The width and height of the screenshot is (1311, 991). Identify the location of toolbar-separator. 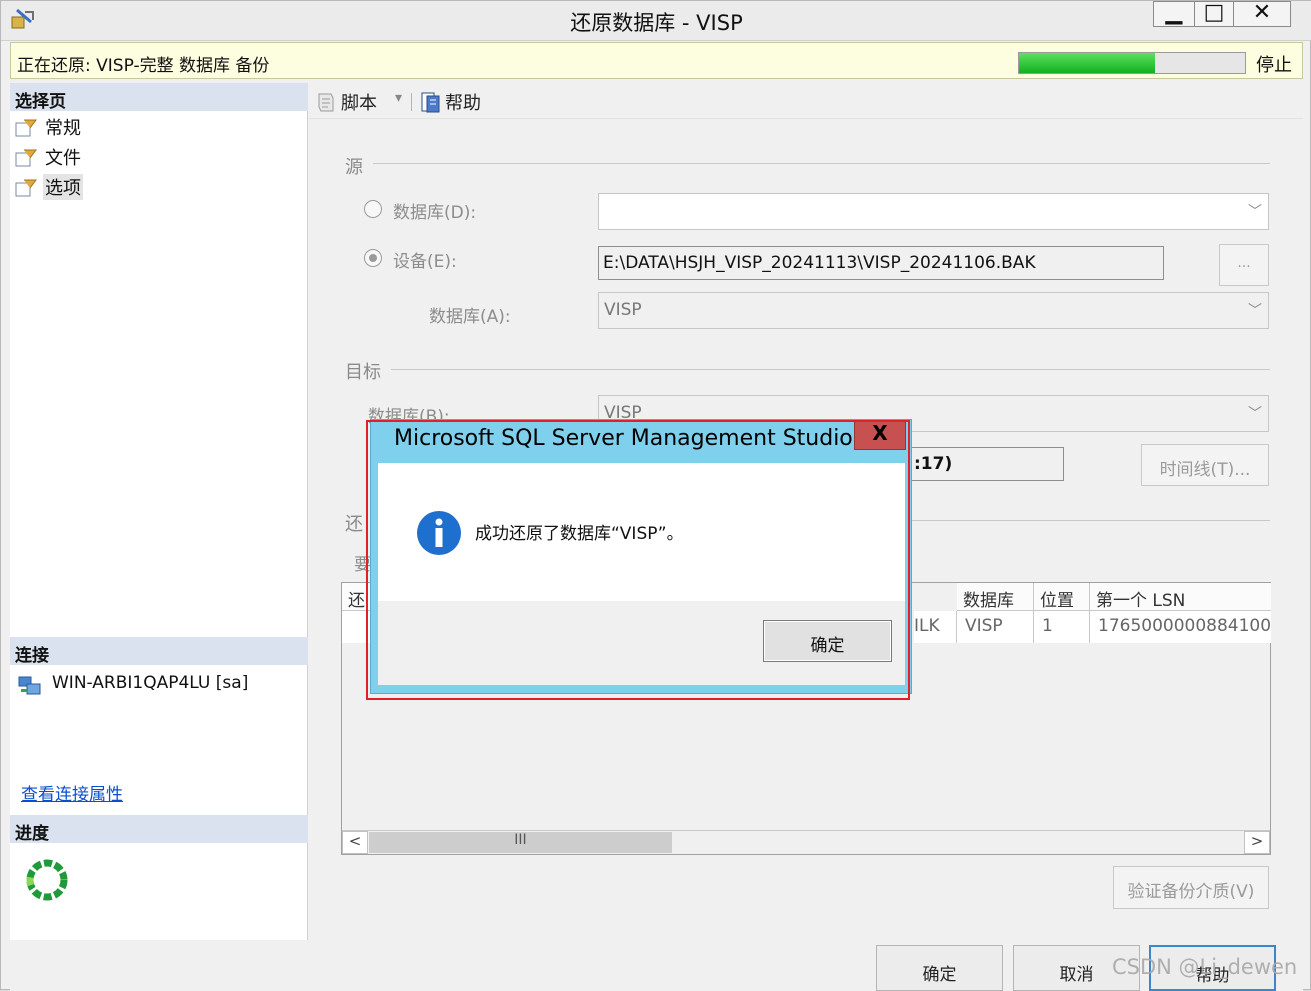
(411, 102).